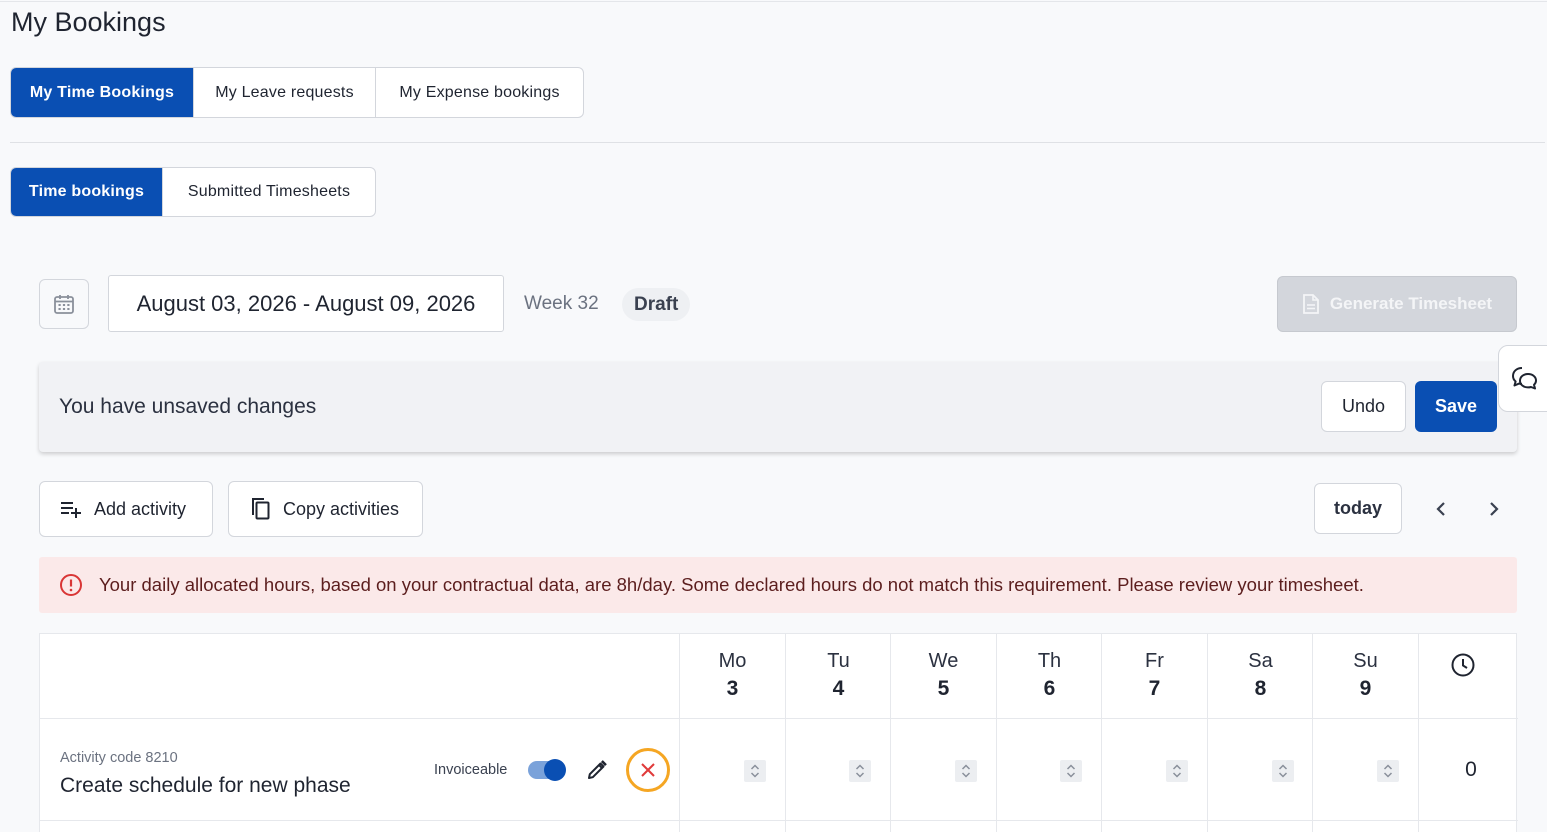 The height and width of the screenshot is (832, 1547). Describe the element at coordinates (943, 688) in the screenshot. I see `day-number: 5` at that location.